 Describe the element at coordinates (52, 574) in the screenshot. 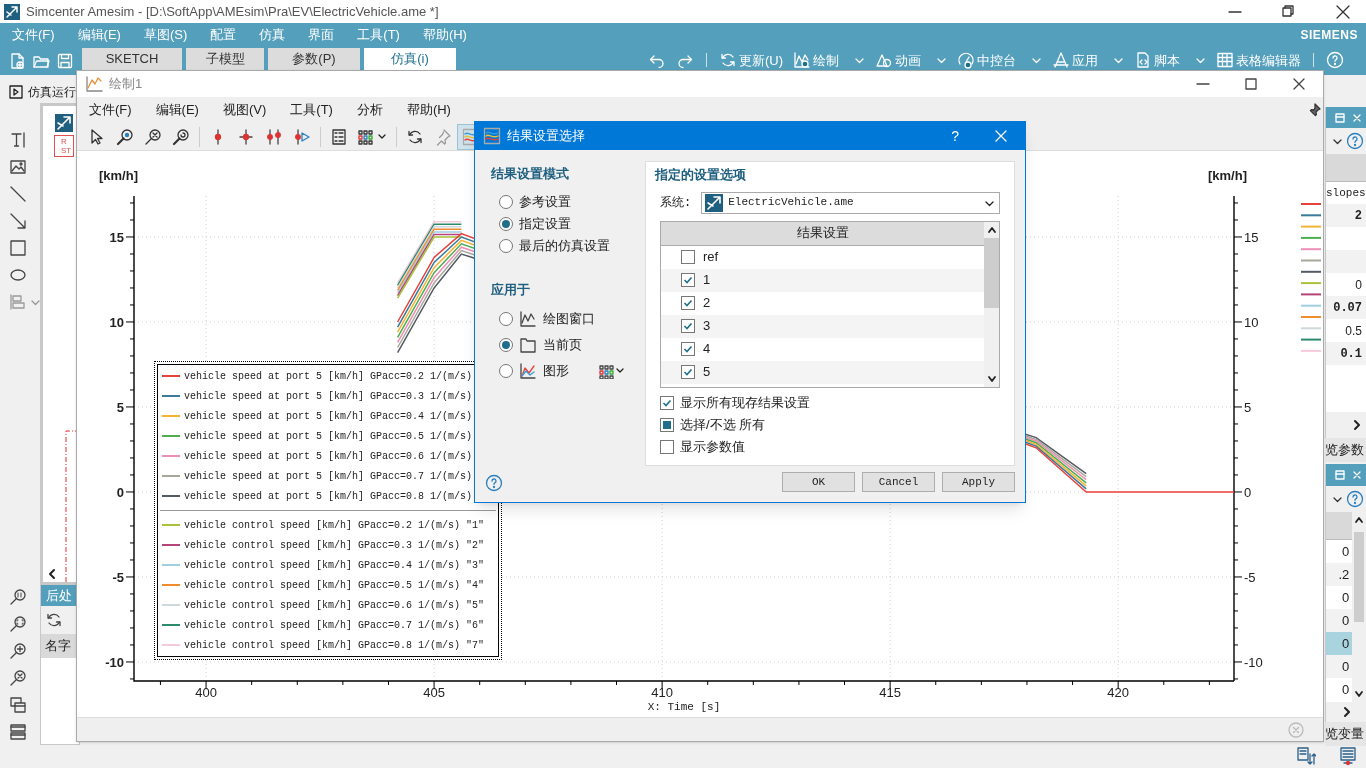

I see `scroll-left-icon` at that location.